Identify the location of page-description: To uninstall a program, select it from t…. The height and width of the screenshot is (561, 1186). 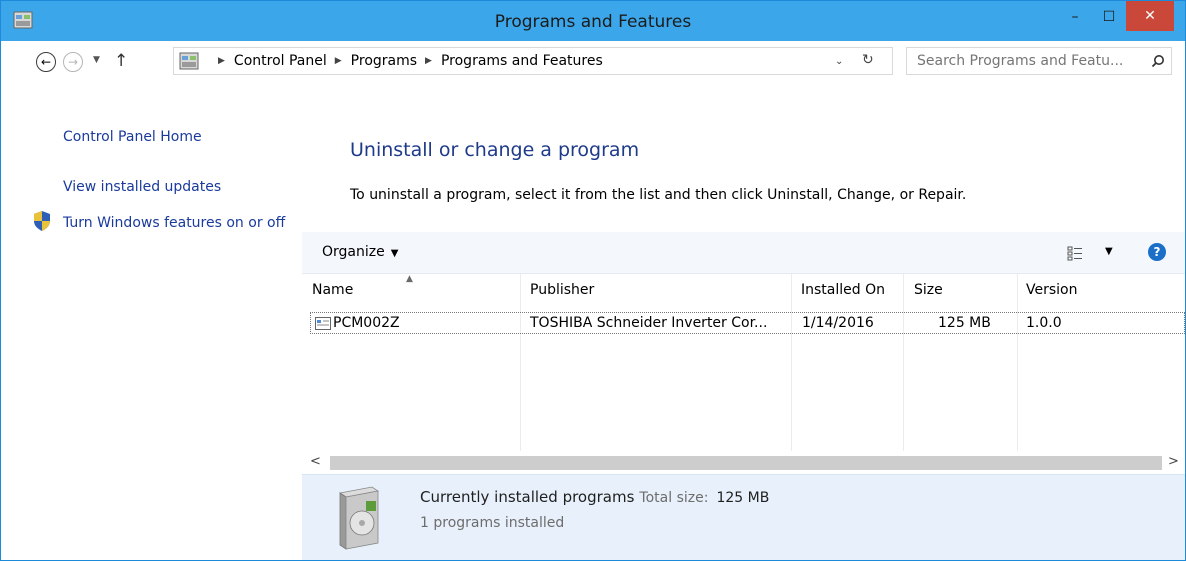
(658, 195).